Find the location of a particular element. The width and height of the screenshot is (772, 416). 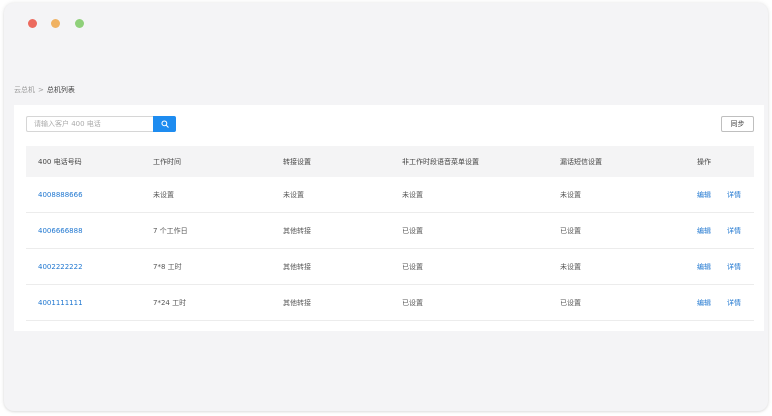

column-header-work-time: 工作时间 is located at coordinates (218, 161).